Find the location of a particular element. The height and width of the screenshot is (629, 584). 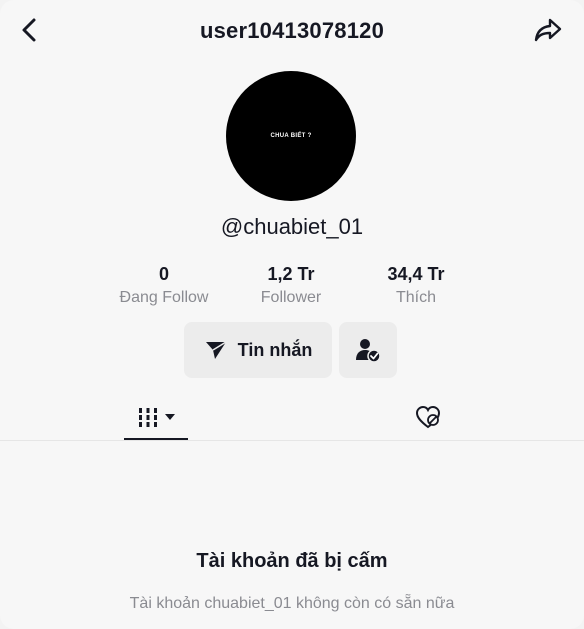

page-title: user10413078120 is located at coordinates (292, 30).